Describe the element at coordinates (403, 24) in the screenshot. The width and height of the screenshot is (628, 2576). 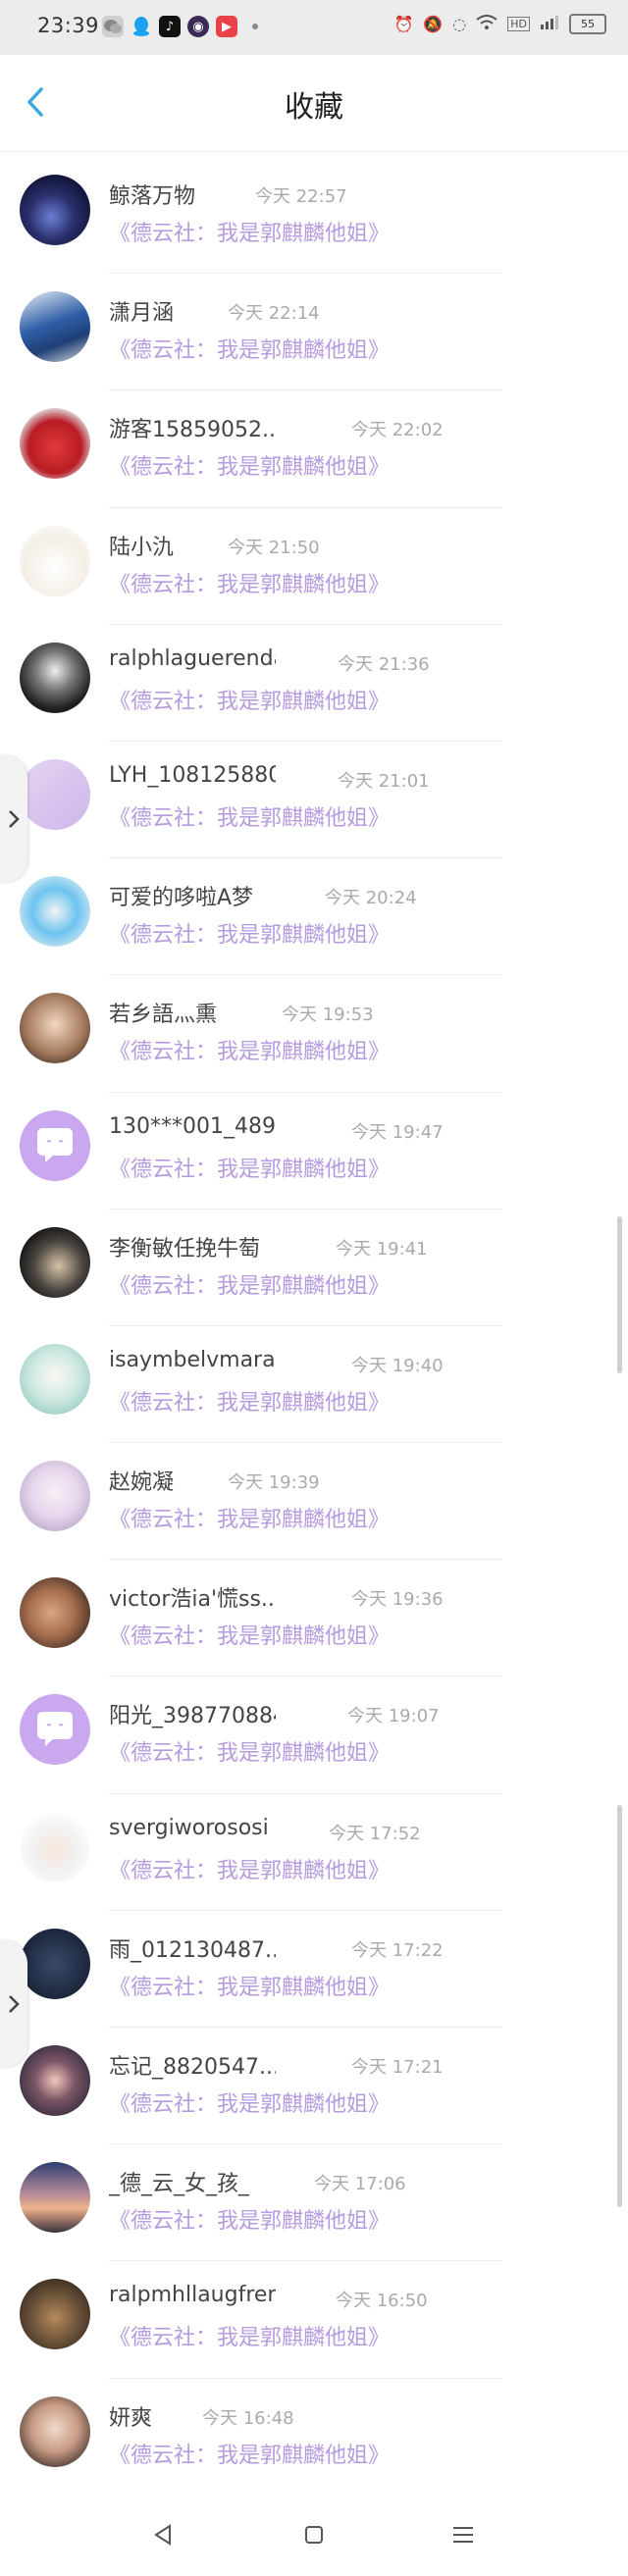
I see `alarm-icon: ⏰` at that location.